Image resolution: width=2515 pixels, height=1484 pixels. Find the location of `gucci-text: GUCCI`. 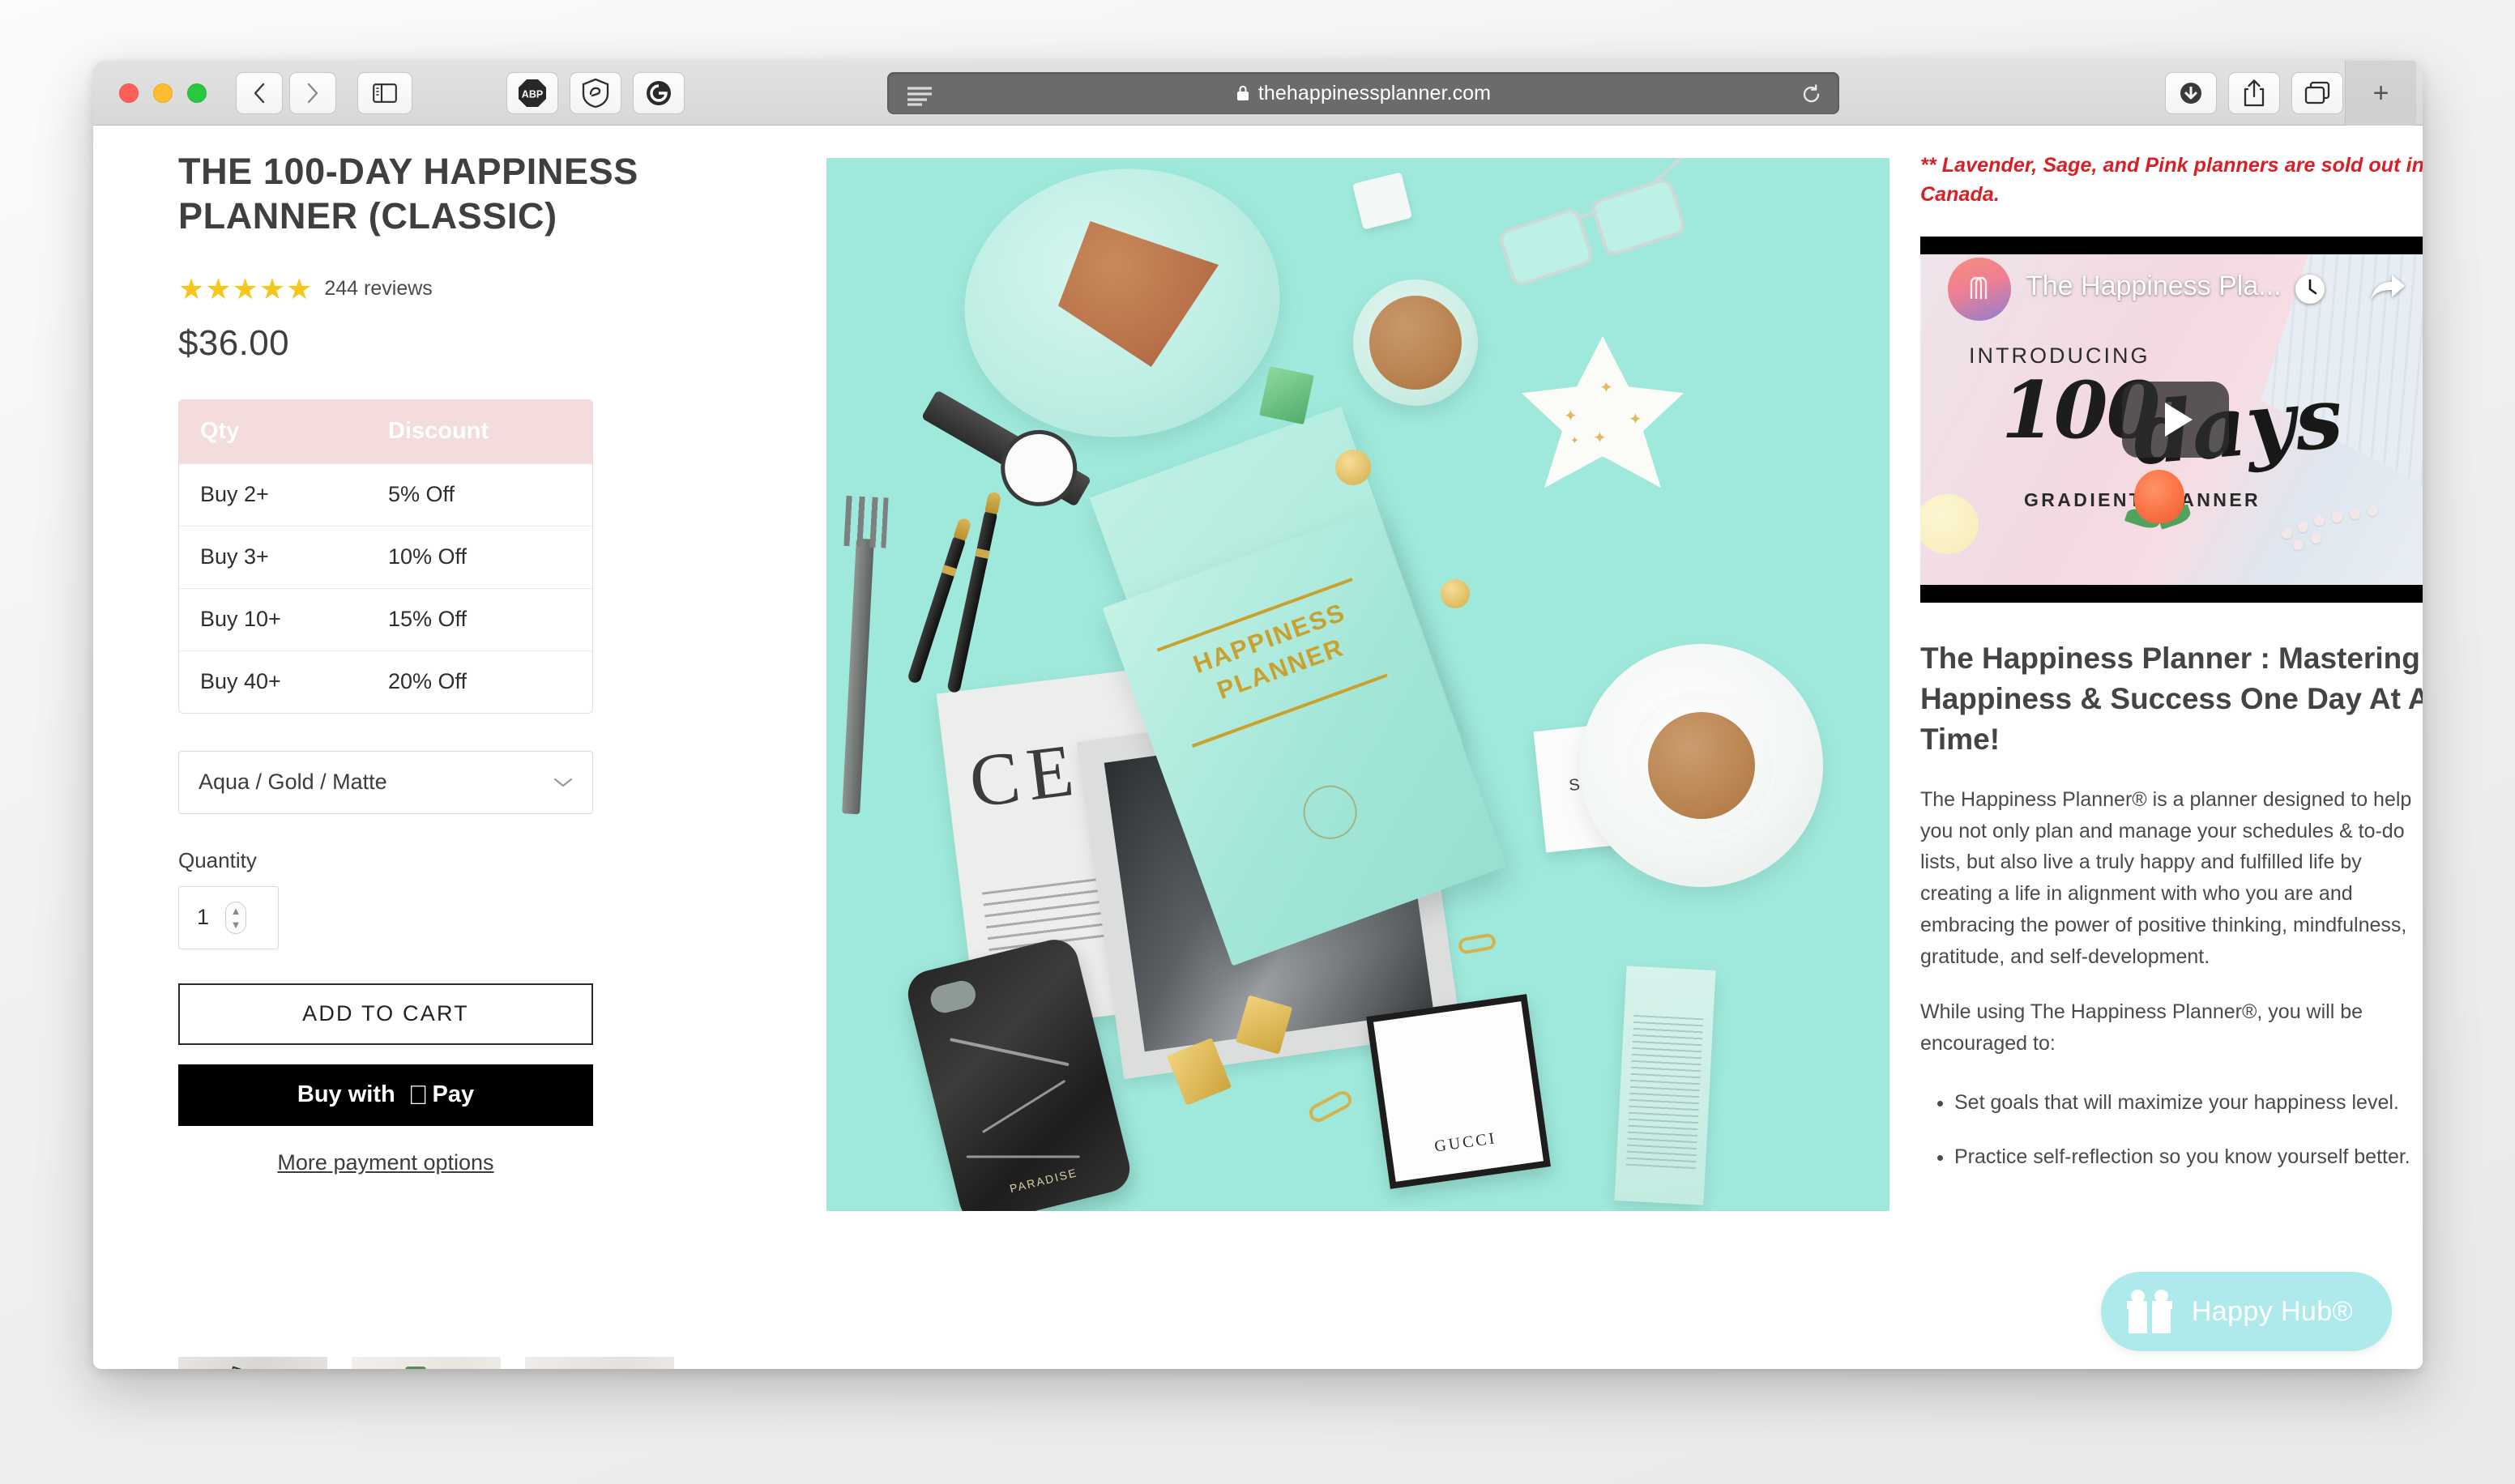

gucci-text: GUCCI is located at coordinates (1466, 1142).